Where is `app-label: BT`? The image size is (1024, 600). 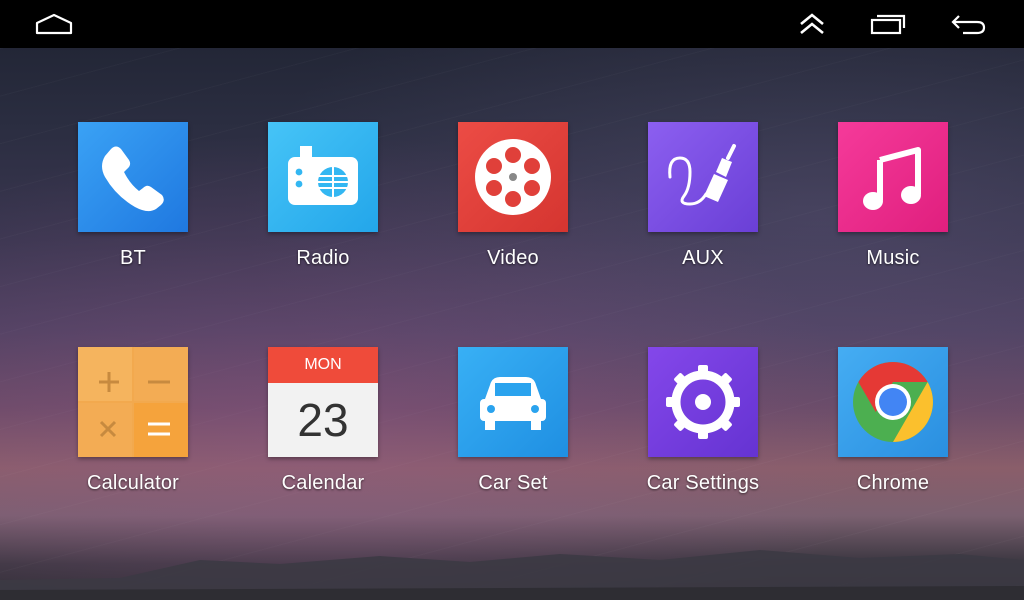 app-label: BT is located at coordinates (133, 258).